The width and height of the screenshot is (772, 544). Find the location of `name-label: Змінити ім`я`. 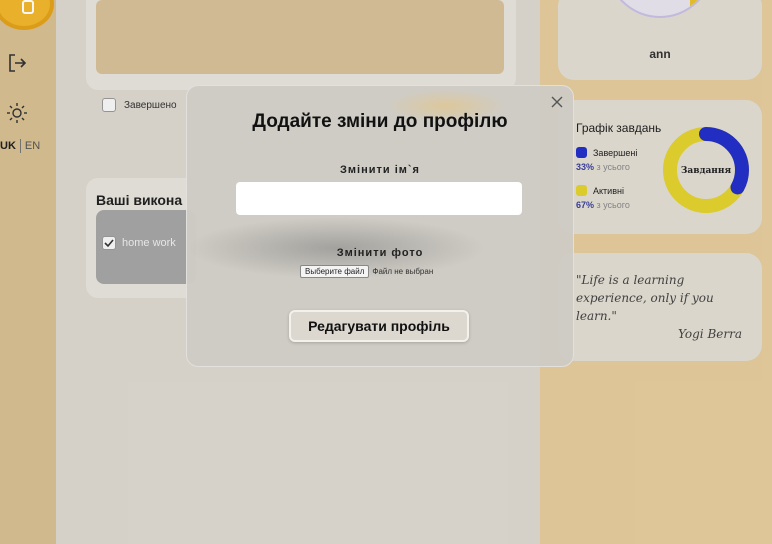

name-label: Змінити ім`я is located at coordinates (380, 170).